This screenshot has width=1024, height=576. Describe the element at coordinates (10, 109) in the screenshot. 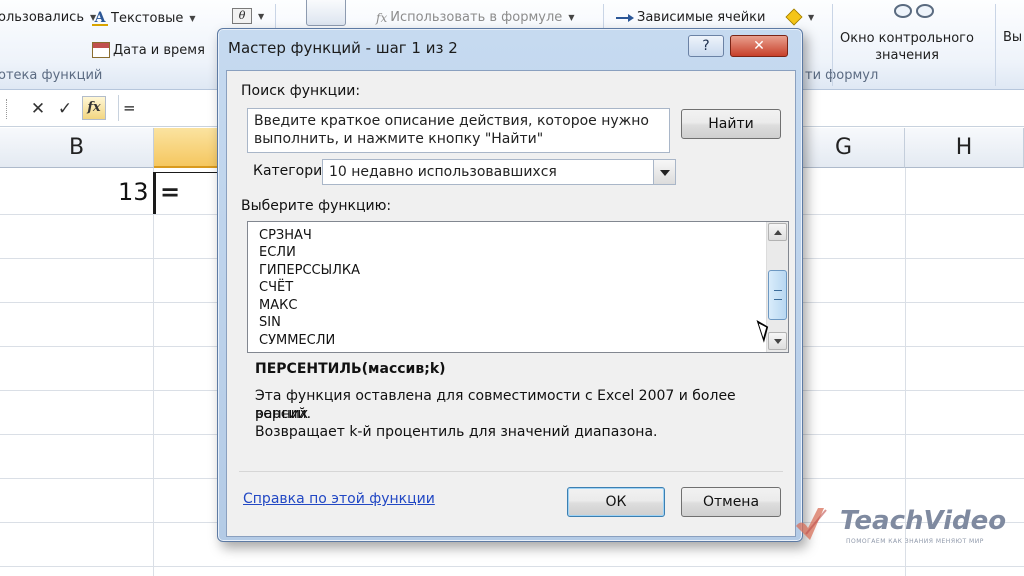

I see `resize-handle` at that location.